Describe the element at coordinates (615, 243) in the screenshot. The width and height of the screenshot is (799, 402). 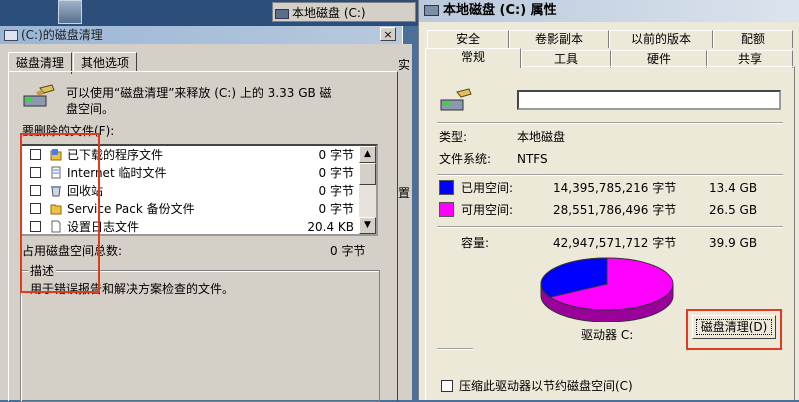
I see `capacity-bytes: 42,947,571,712 字节` at that location.